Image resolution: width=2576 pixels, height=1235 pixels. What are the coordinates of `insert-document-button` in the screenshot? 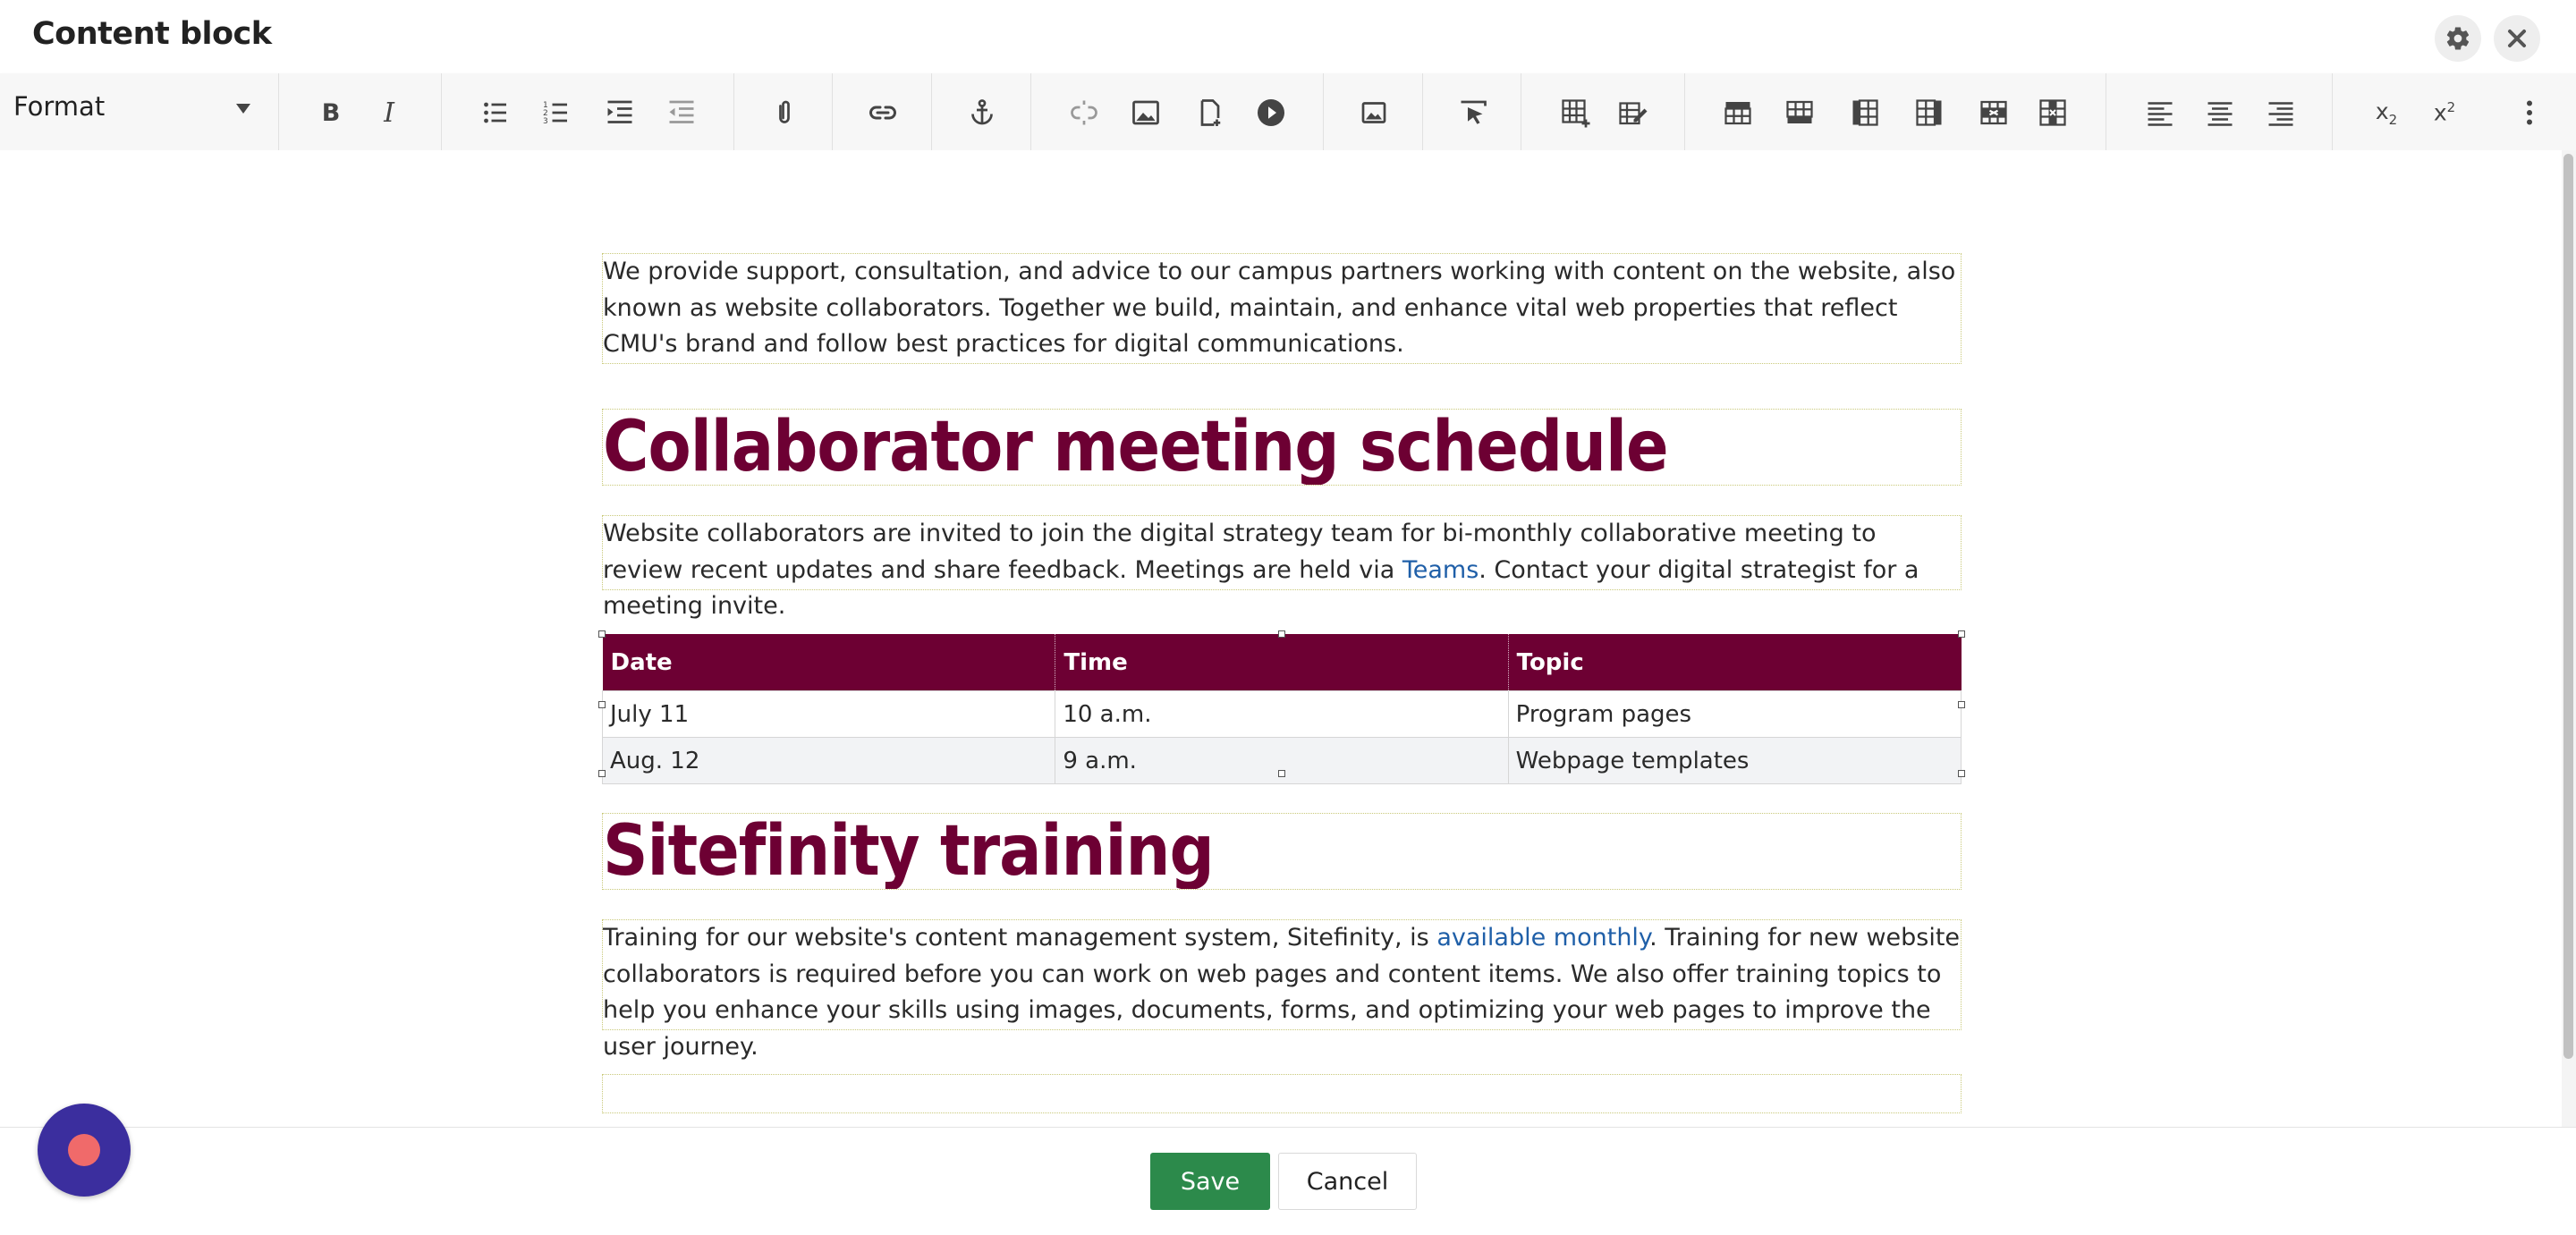 It's located at (1210, 113).